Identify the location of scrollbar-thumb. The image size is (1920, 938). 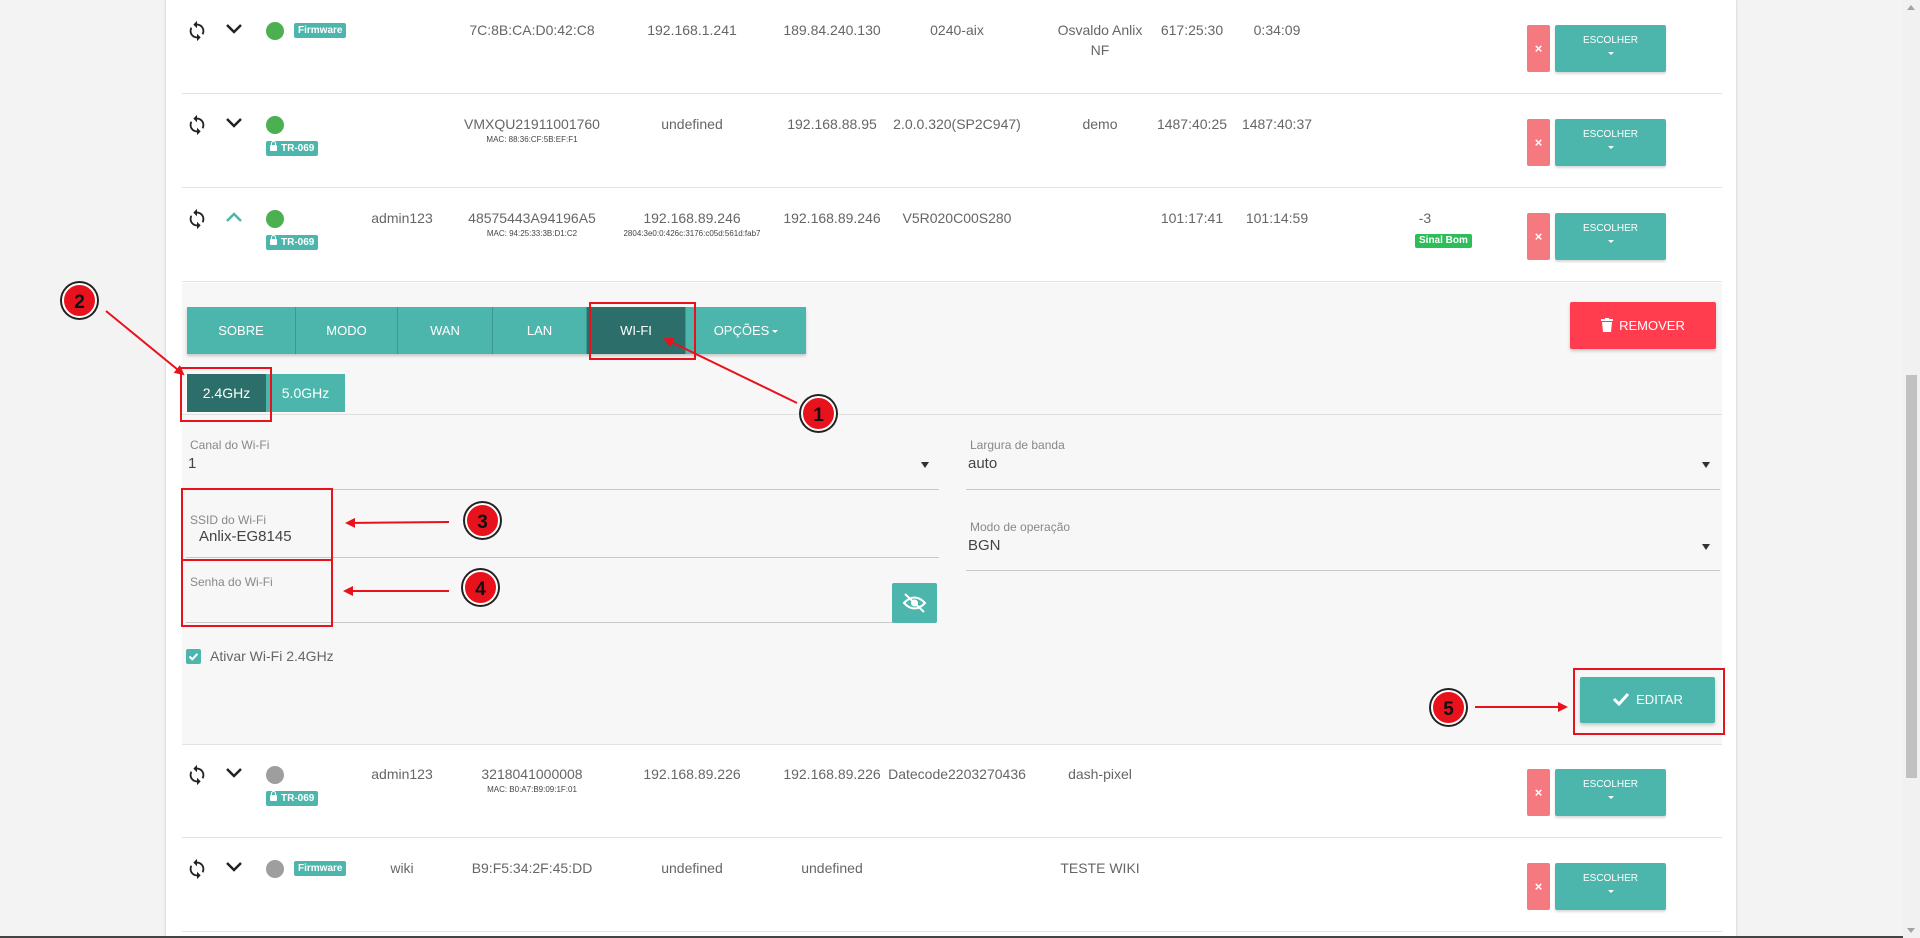
(1911, 576).